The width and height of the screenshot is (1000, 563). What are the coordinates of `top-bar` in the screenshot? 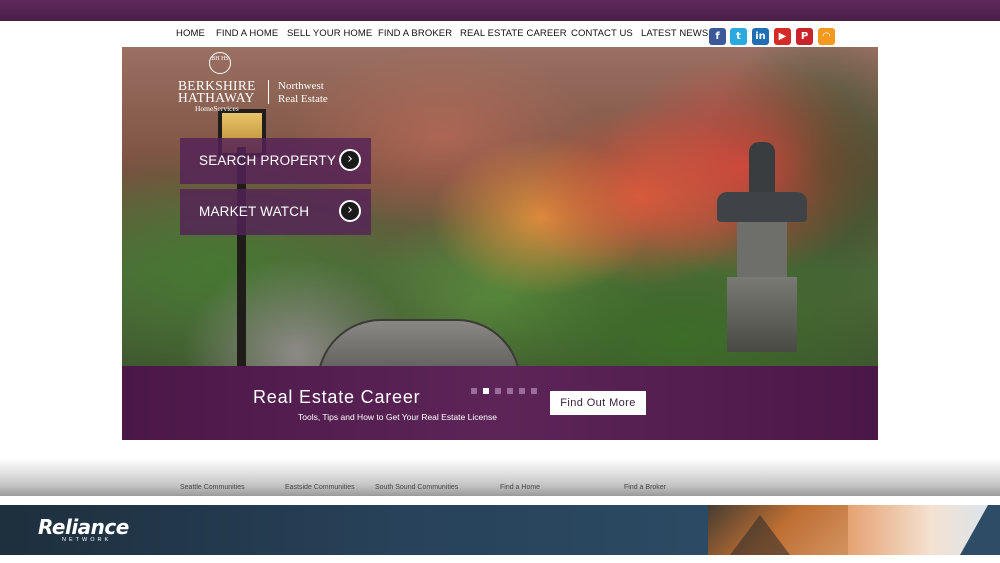 It's located at (500, 10).